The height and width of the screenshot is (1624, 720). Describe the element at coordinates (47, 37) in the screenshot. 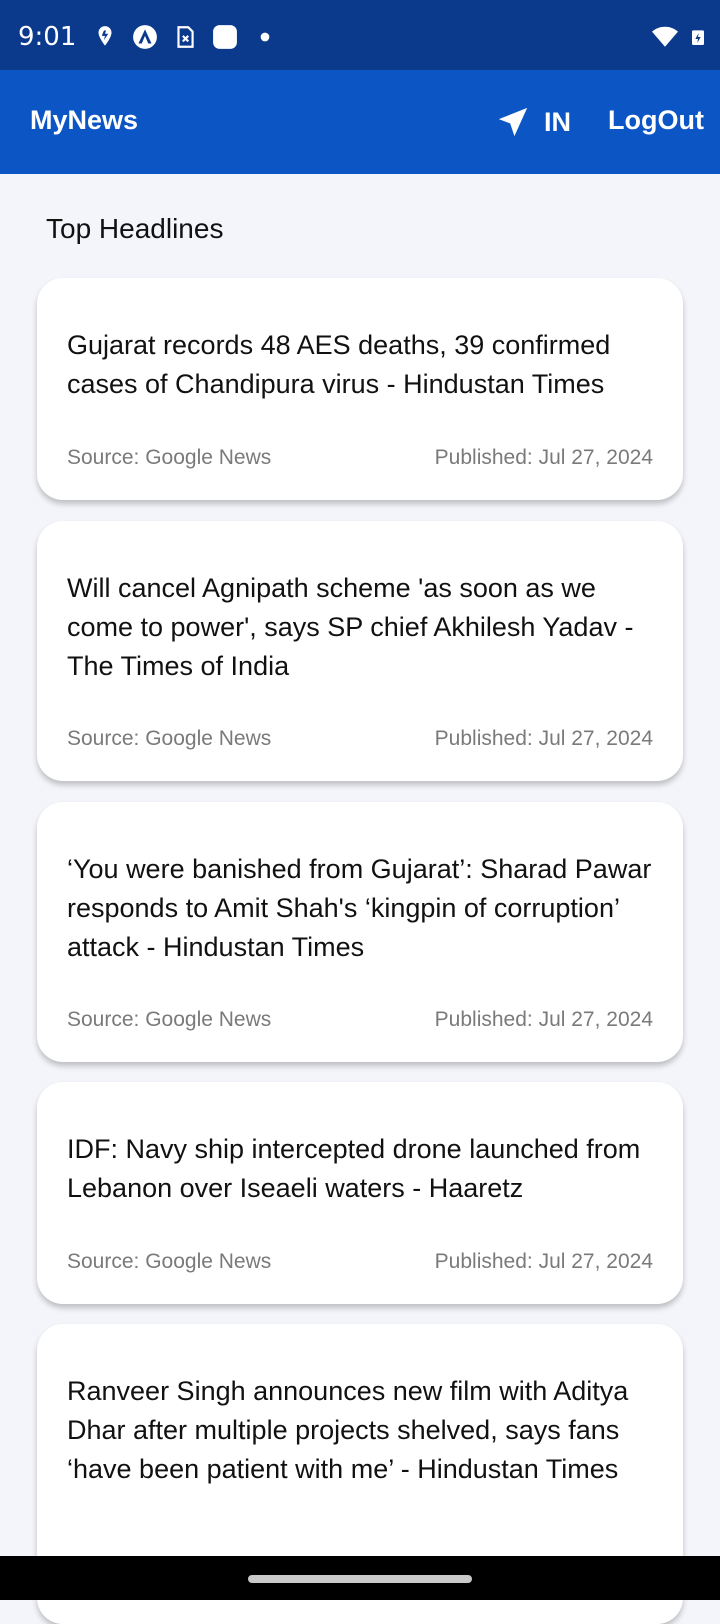

I see `status-time: 9:01` at that location.